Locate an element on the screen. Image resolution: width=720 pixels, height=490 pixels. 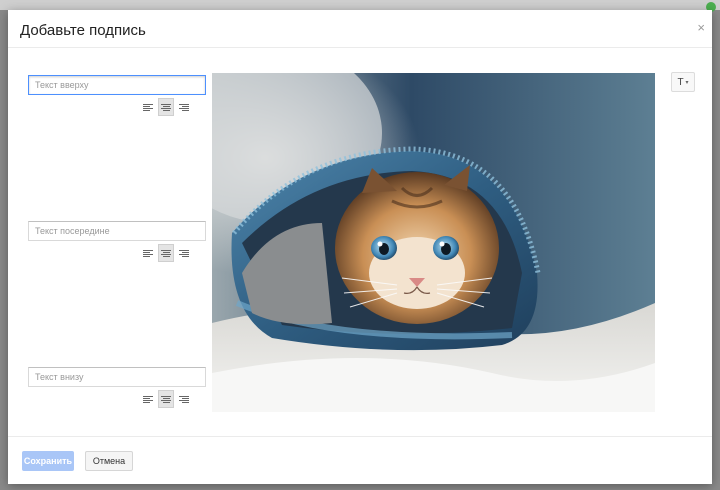
middle-text-input is located at coordinates (117, 231).